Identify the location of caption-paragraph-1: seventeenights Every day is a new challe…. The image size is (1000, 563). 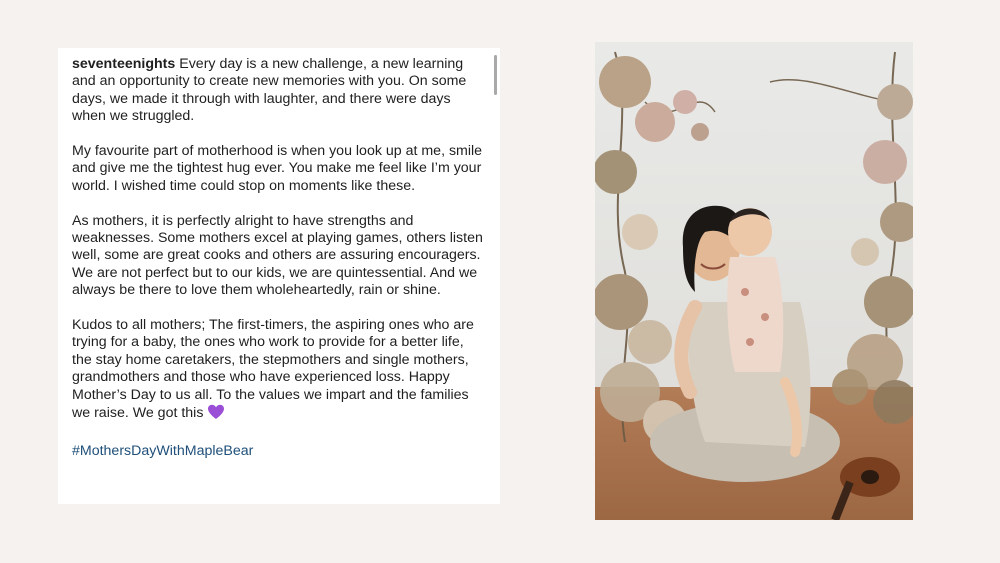
(279, 91).